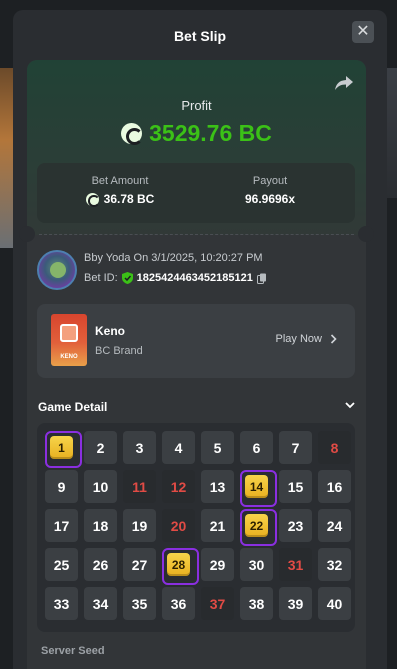 This screenshot has width=397, height=669. Describe the element at coordinates (110, 331) in the screenshot. I see `game-name: Keno` at that location.